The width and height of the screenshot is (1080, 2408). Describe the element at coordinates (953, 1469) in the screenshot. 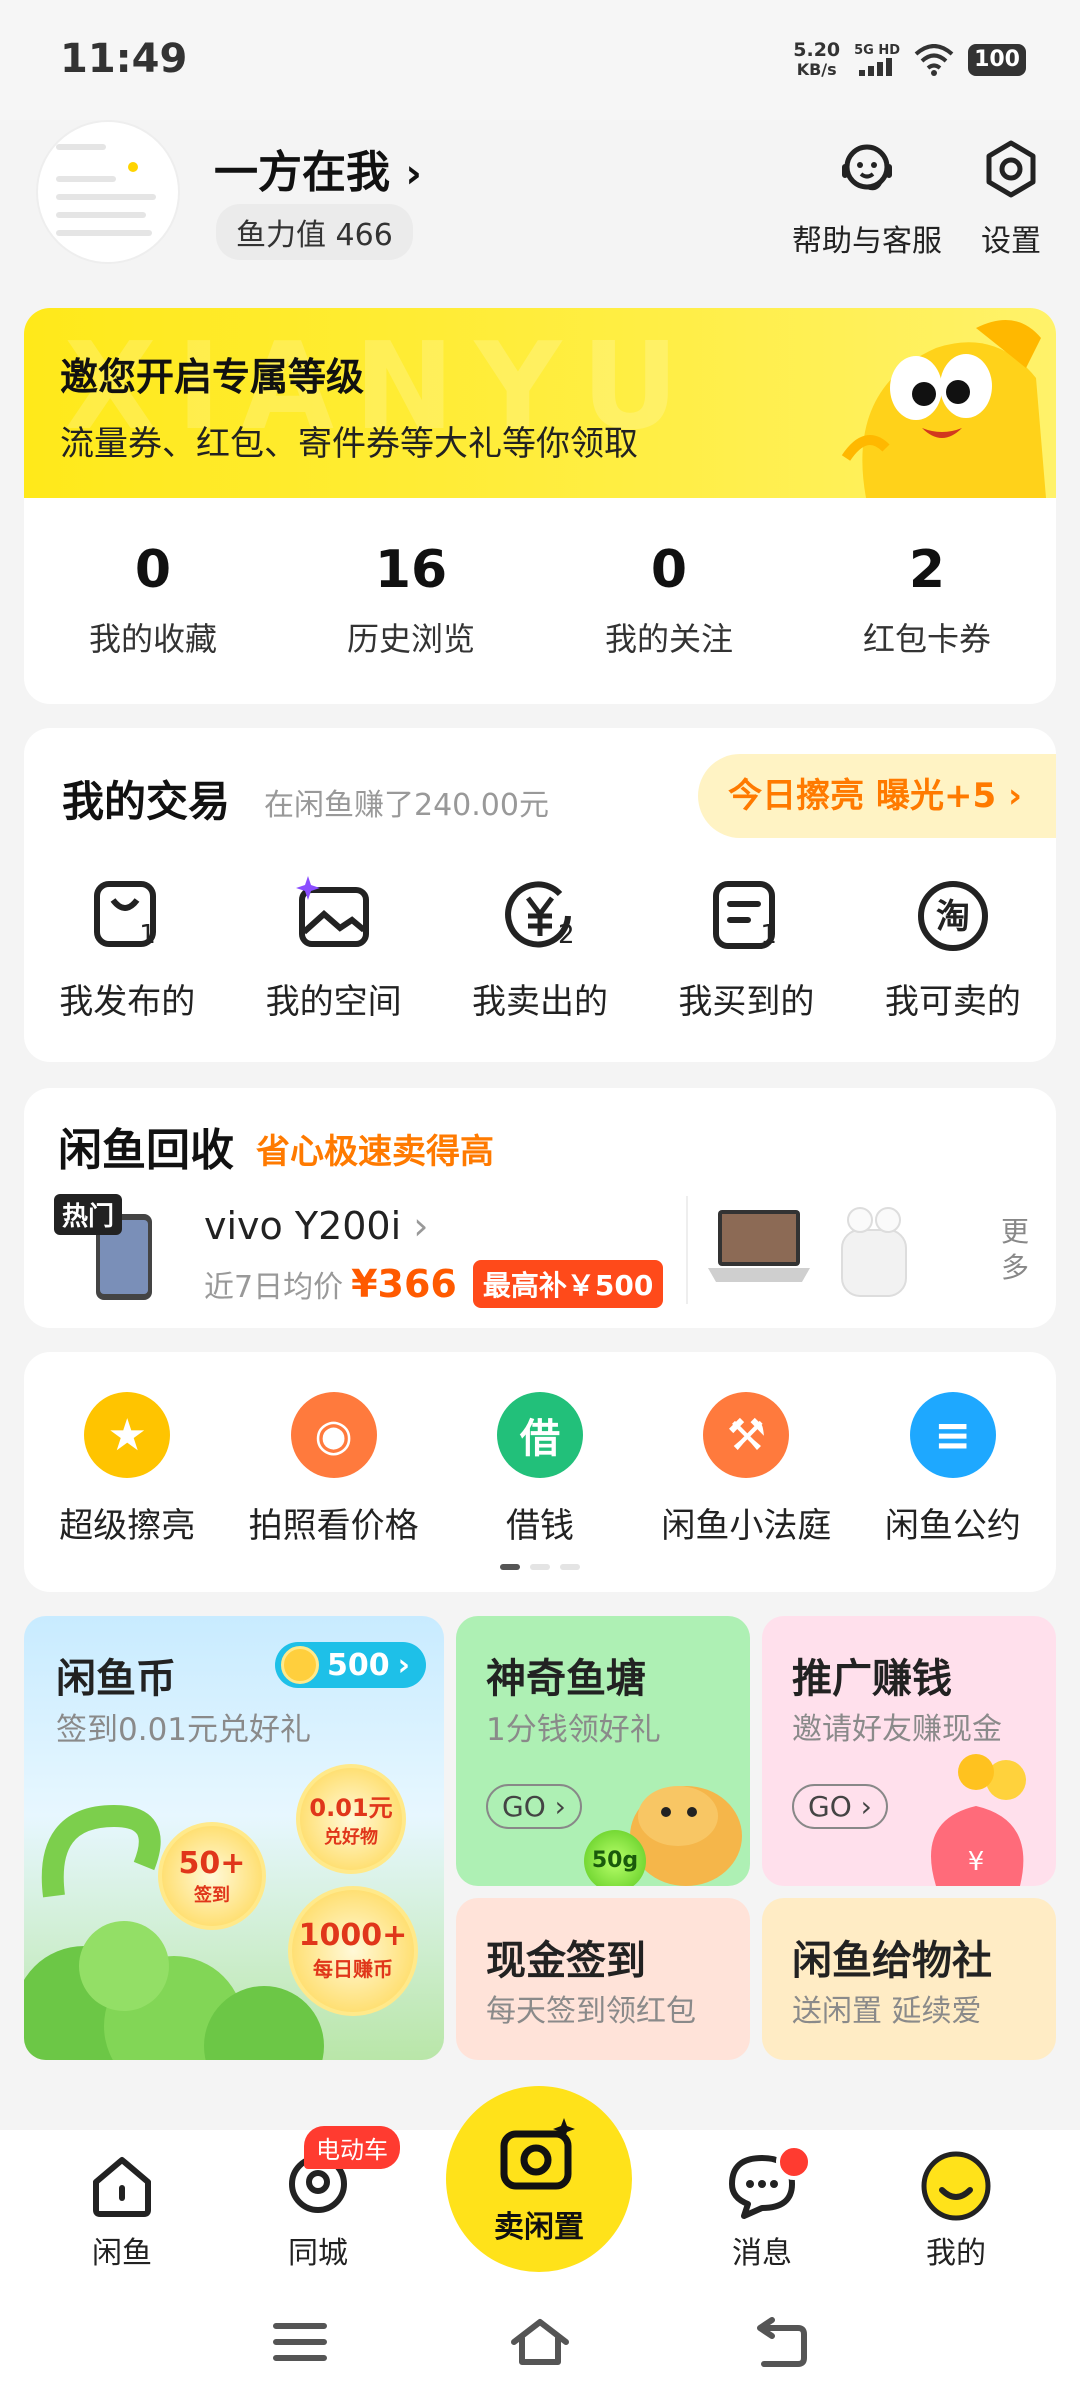

I see `tool-convention: ≡ 闲鱼公约` at that location.